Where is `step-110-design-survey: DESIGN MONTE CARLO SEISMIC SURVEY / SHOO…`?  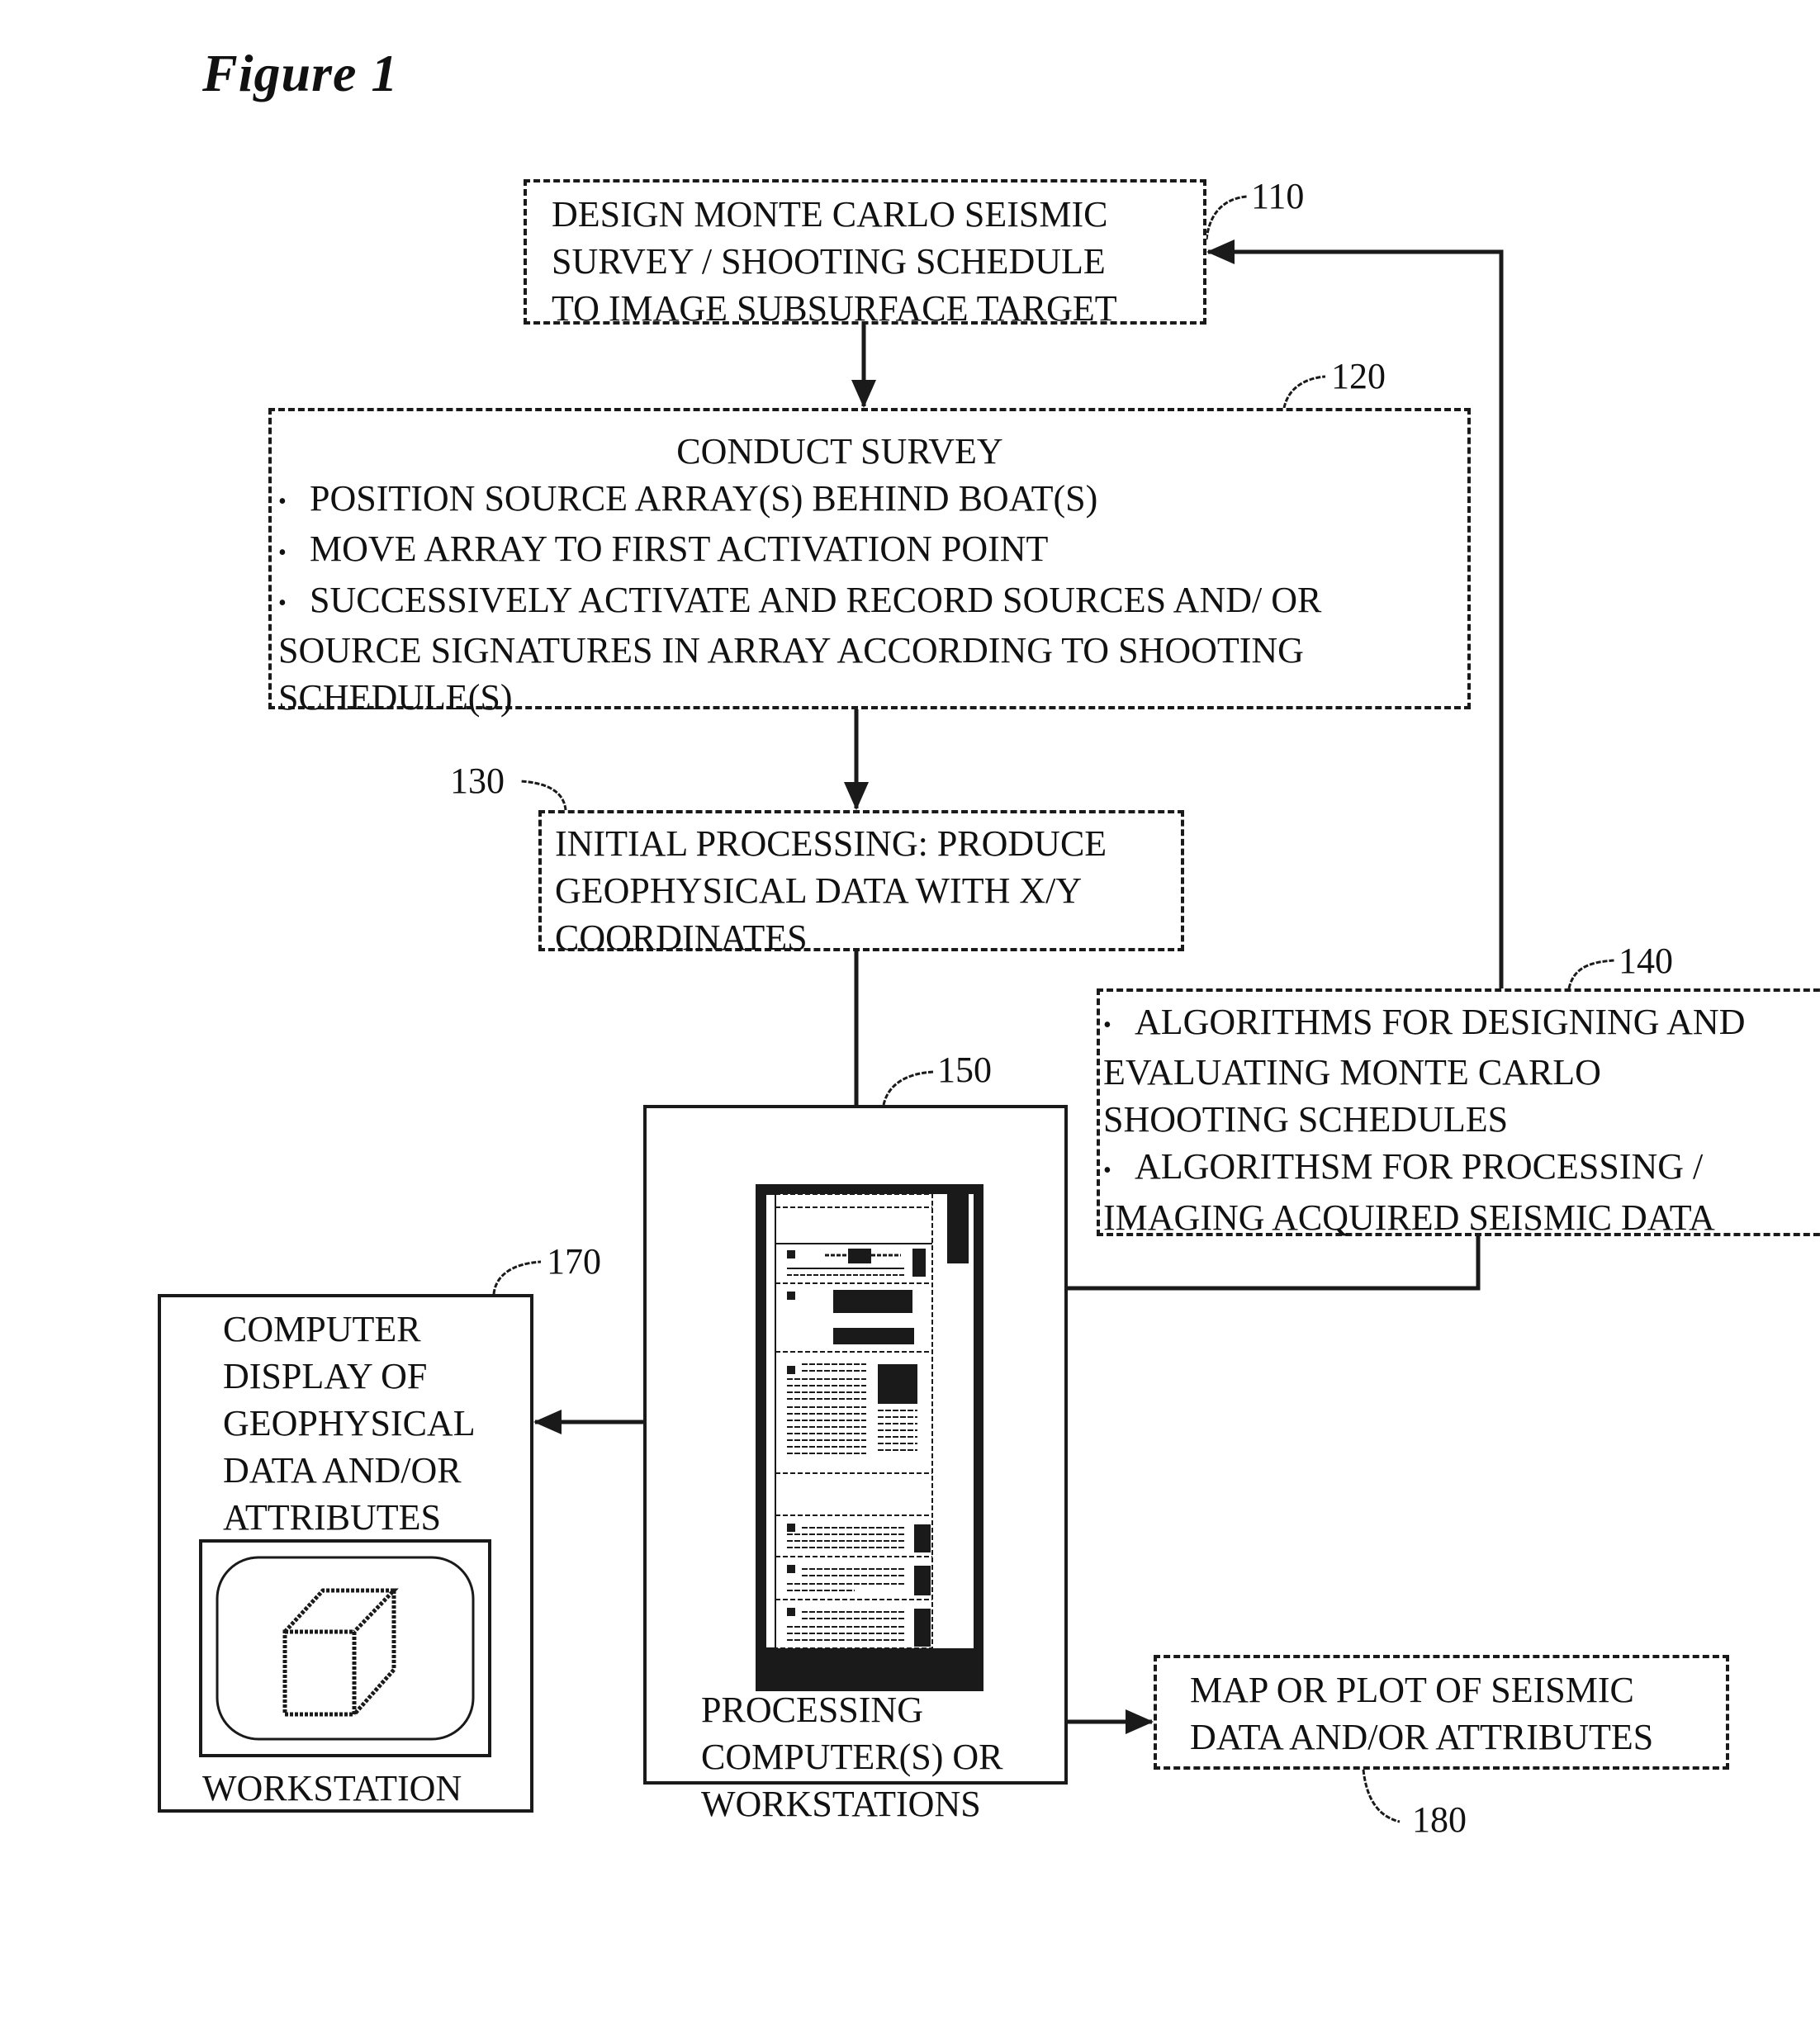 step-110-design-survey: DESIGN MONTE CARLO SEISMIC SURVEY / SHOO… is located at coordinates (865, 254).